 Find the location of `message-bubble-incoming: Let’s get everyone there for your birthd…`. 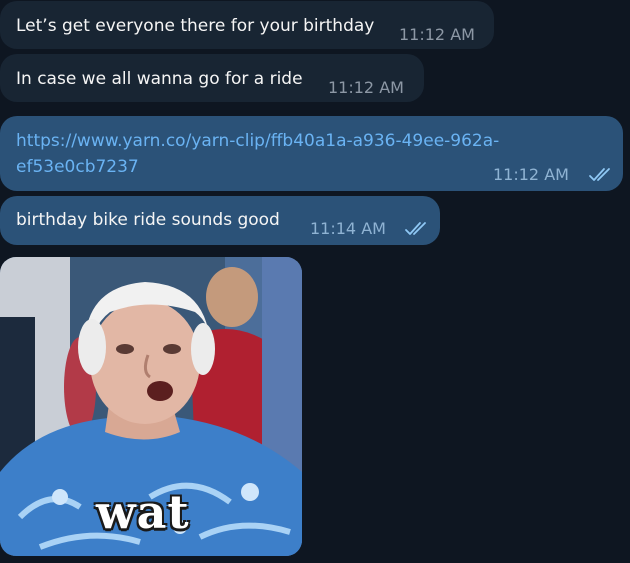

message-bubble-incoming: Let’s get everyone there for your birthd… is located at coordinates (247, 25).